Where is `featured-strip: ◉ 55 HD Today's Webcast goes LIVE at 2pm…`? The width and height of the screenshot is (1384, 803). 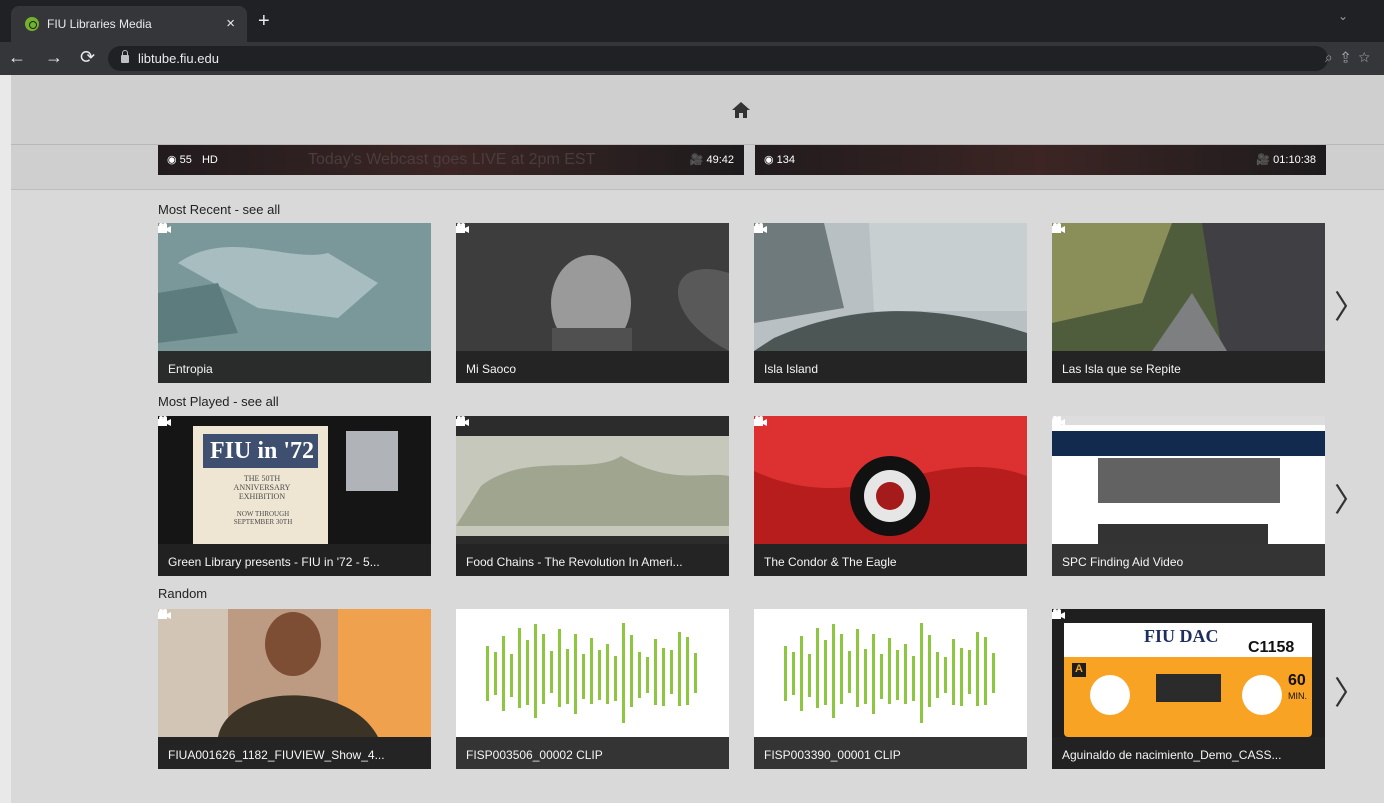 featured-strip: ◉ 55 HD Today's Webcast goes LIVE at 2pm… is located at coordinates (697, 167).